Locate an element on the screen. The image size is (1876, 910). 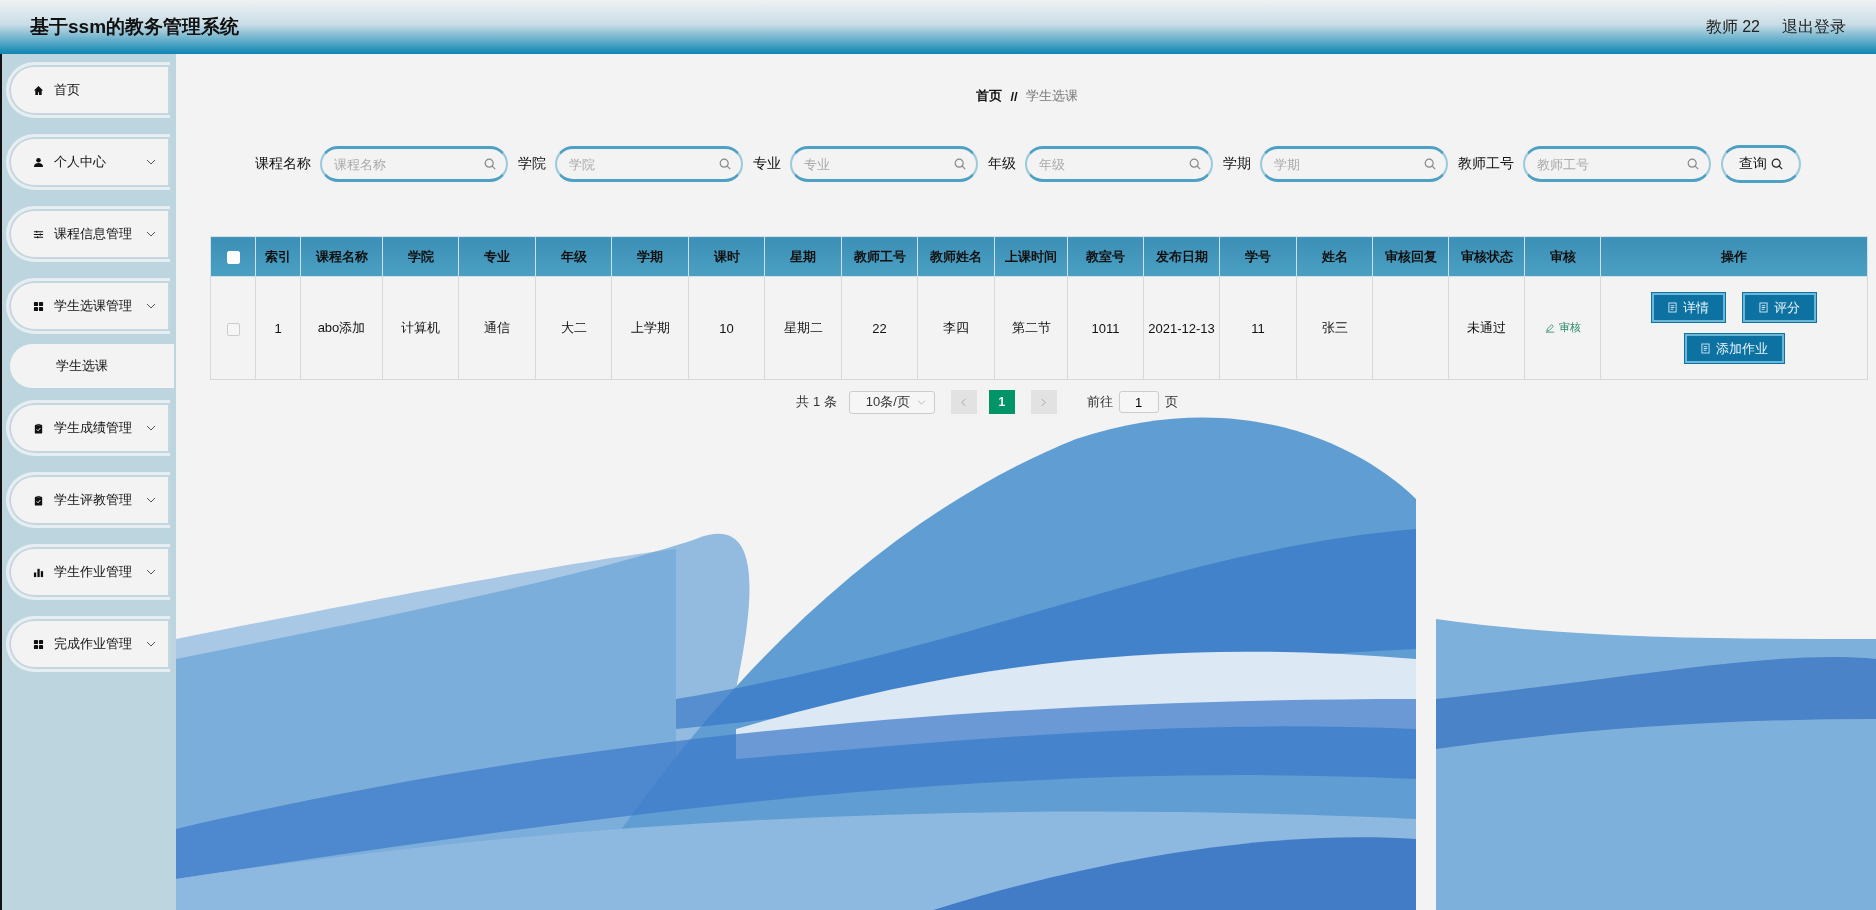
goto-page-field: 1 is located at coordinates (1138, 402).